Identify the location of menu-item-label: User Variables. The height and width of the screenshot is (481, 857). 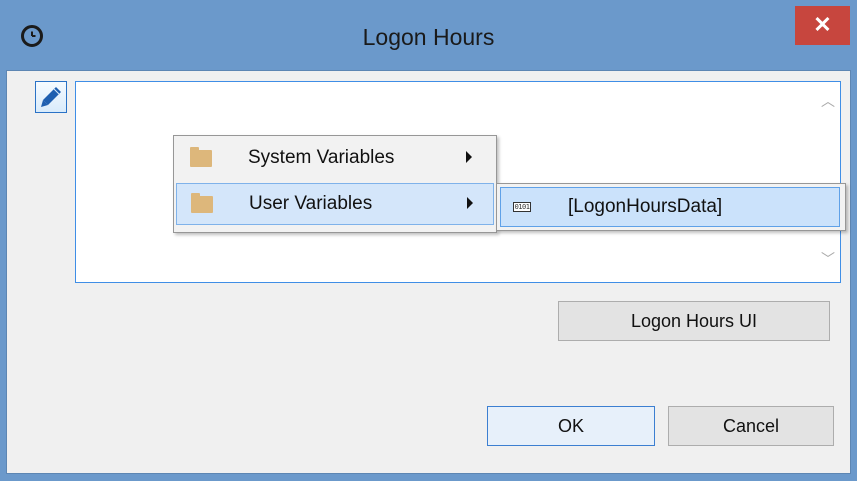
(311, 203).